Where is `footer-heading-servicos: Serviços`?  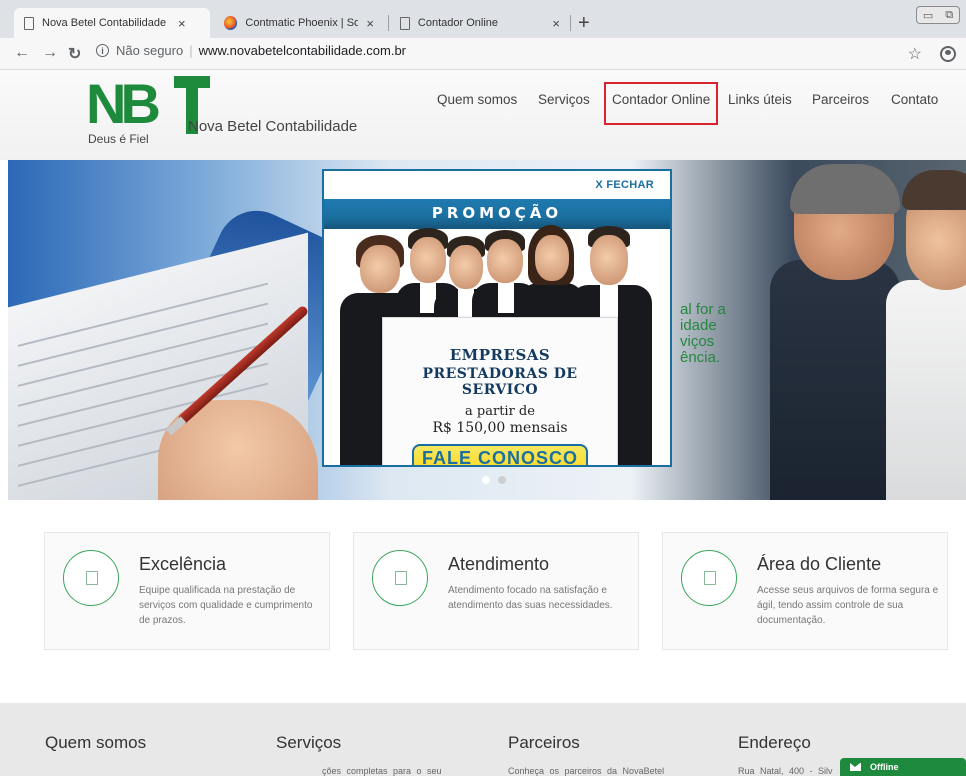
footer-heading-servicos: Serviços is located at coordinates (309, 742).